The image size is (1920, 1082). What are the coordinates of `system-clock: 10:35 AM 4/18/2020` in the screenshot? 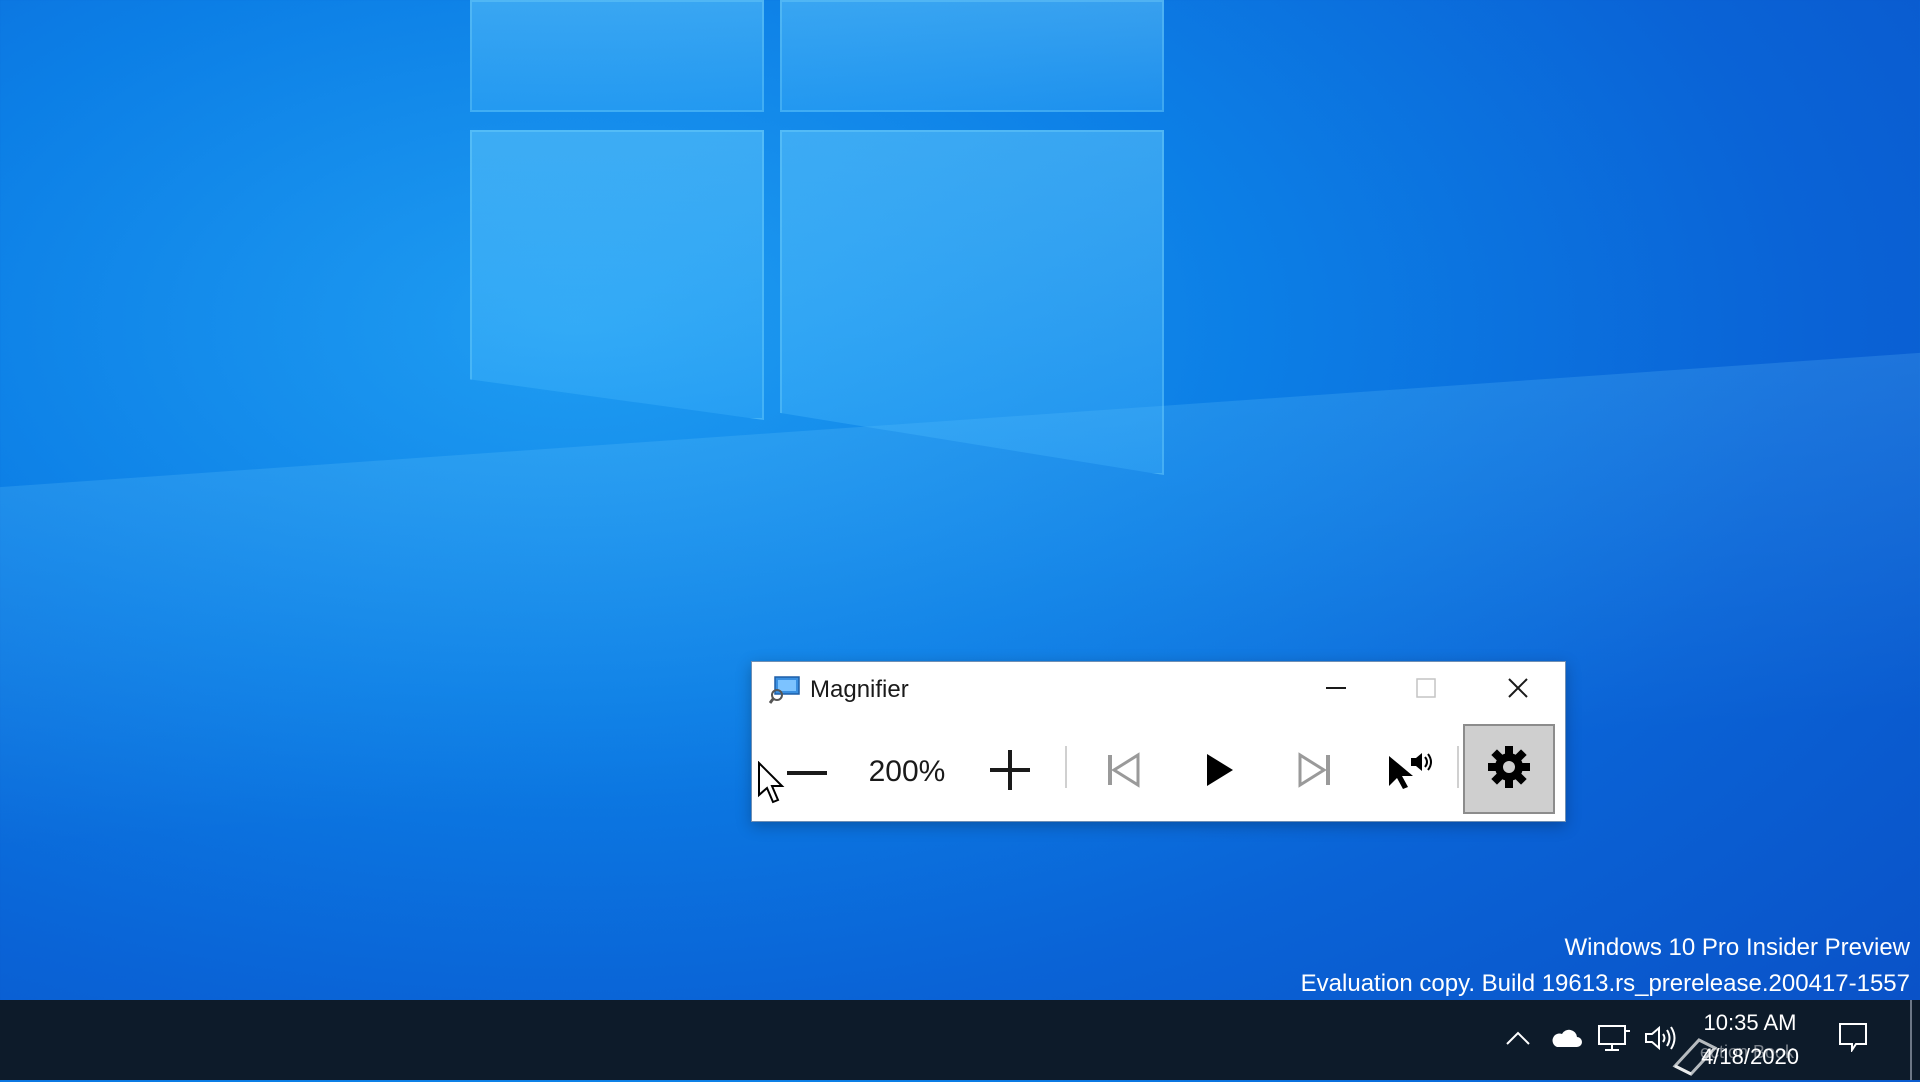 It's located at (1750, 1040).